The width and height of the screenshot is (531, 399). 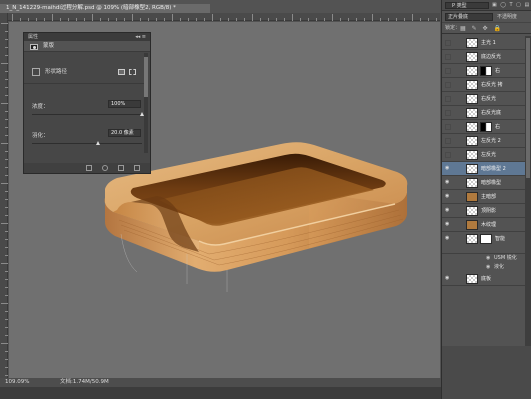 I want to click on layer-row: ◉ 暗部橡型 2, so click(x=484, y=169).